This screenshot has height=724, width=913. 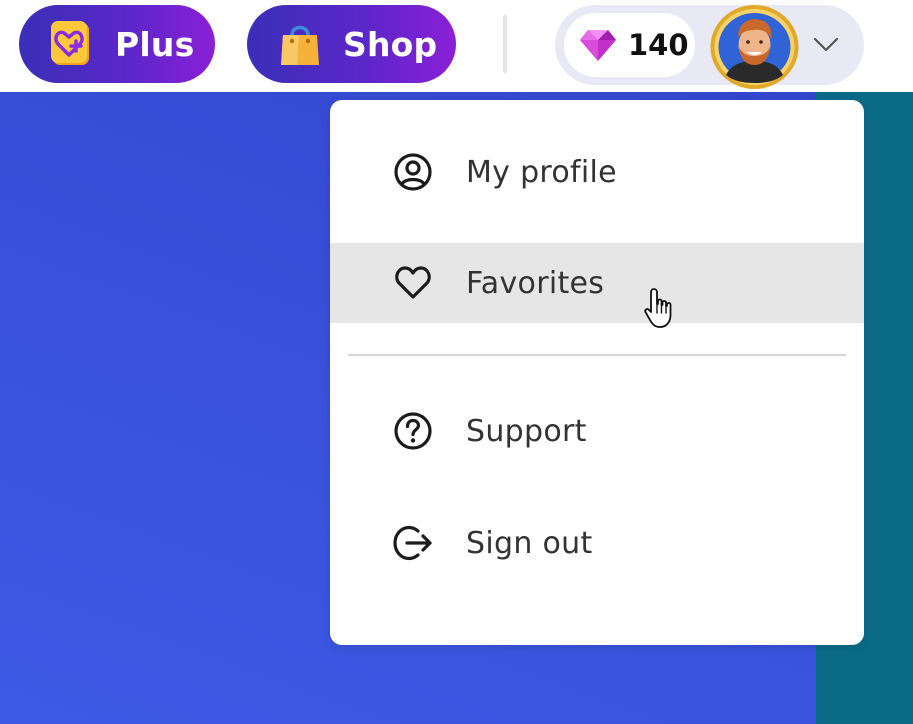 What do you see at coordinates (390, 44) in the screenshot?
I see `shop-label: Shop` at bounding box center [390, 44].